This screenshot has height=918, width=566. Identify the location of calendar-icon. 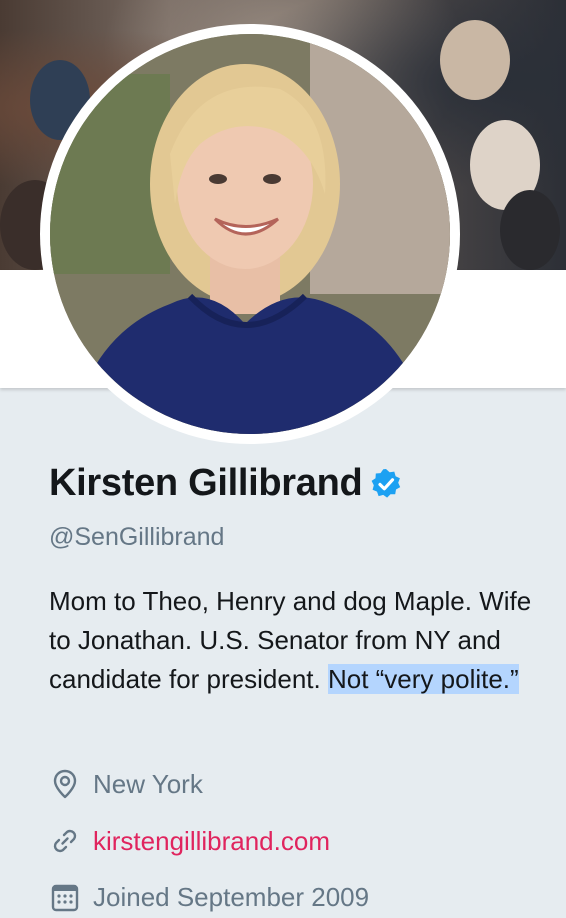
(65, 898).